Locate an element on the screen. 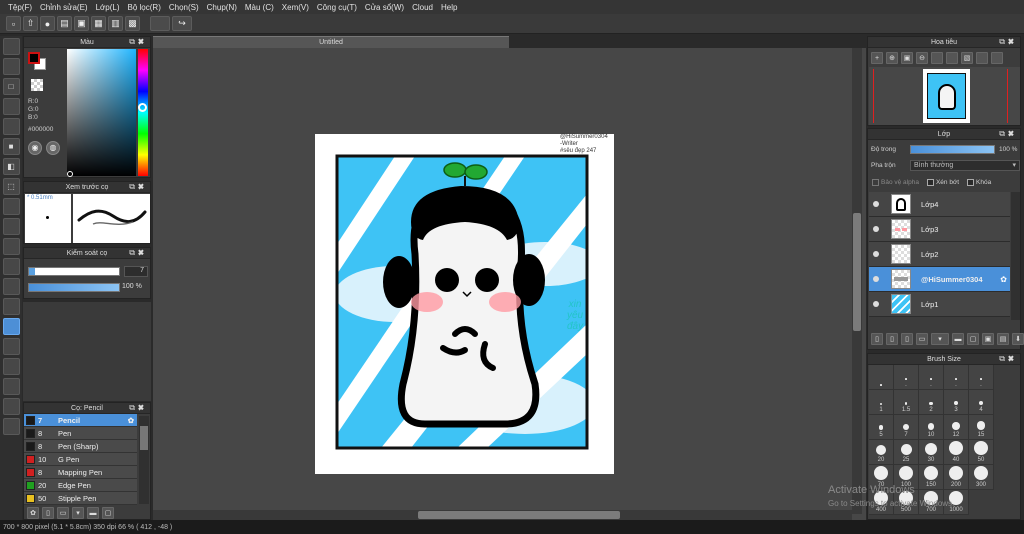  protect-alpha-checkbox is located at coordinates (875, 182).